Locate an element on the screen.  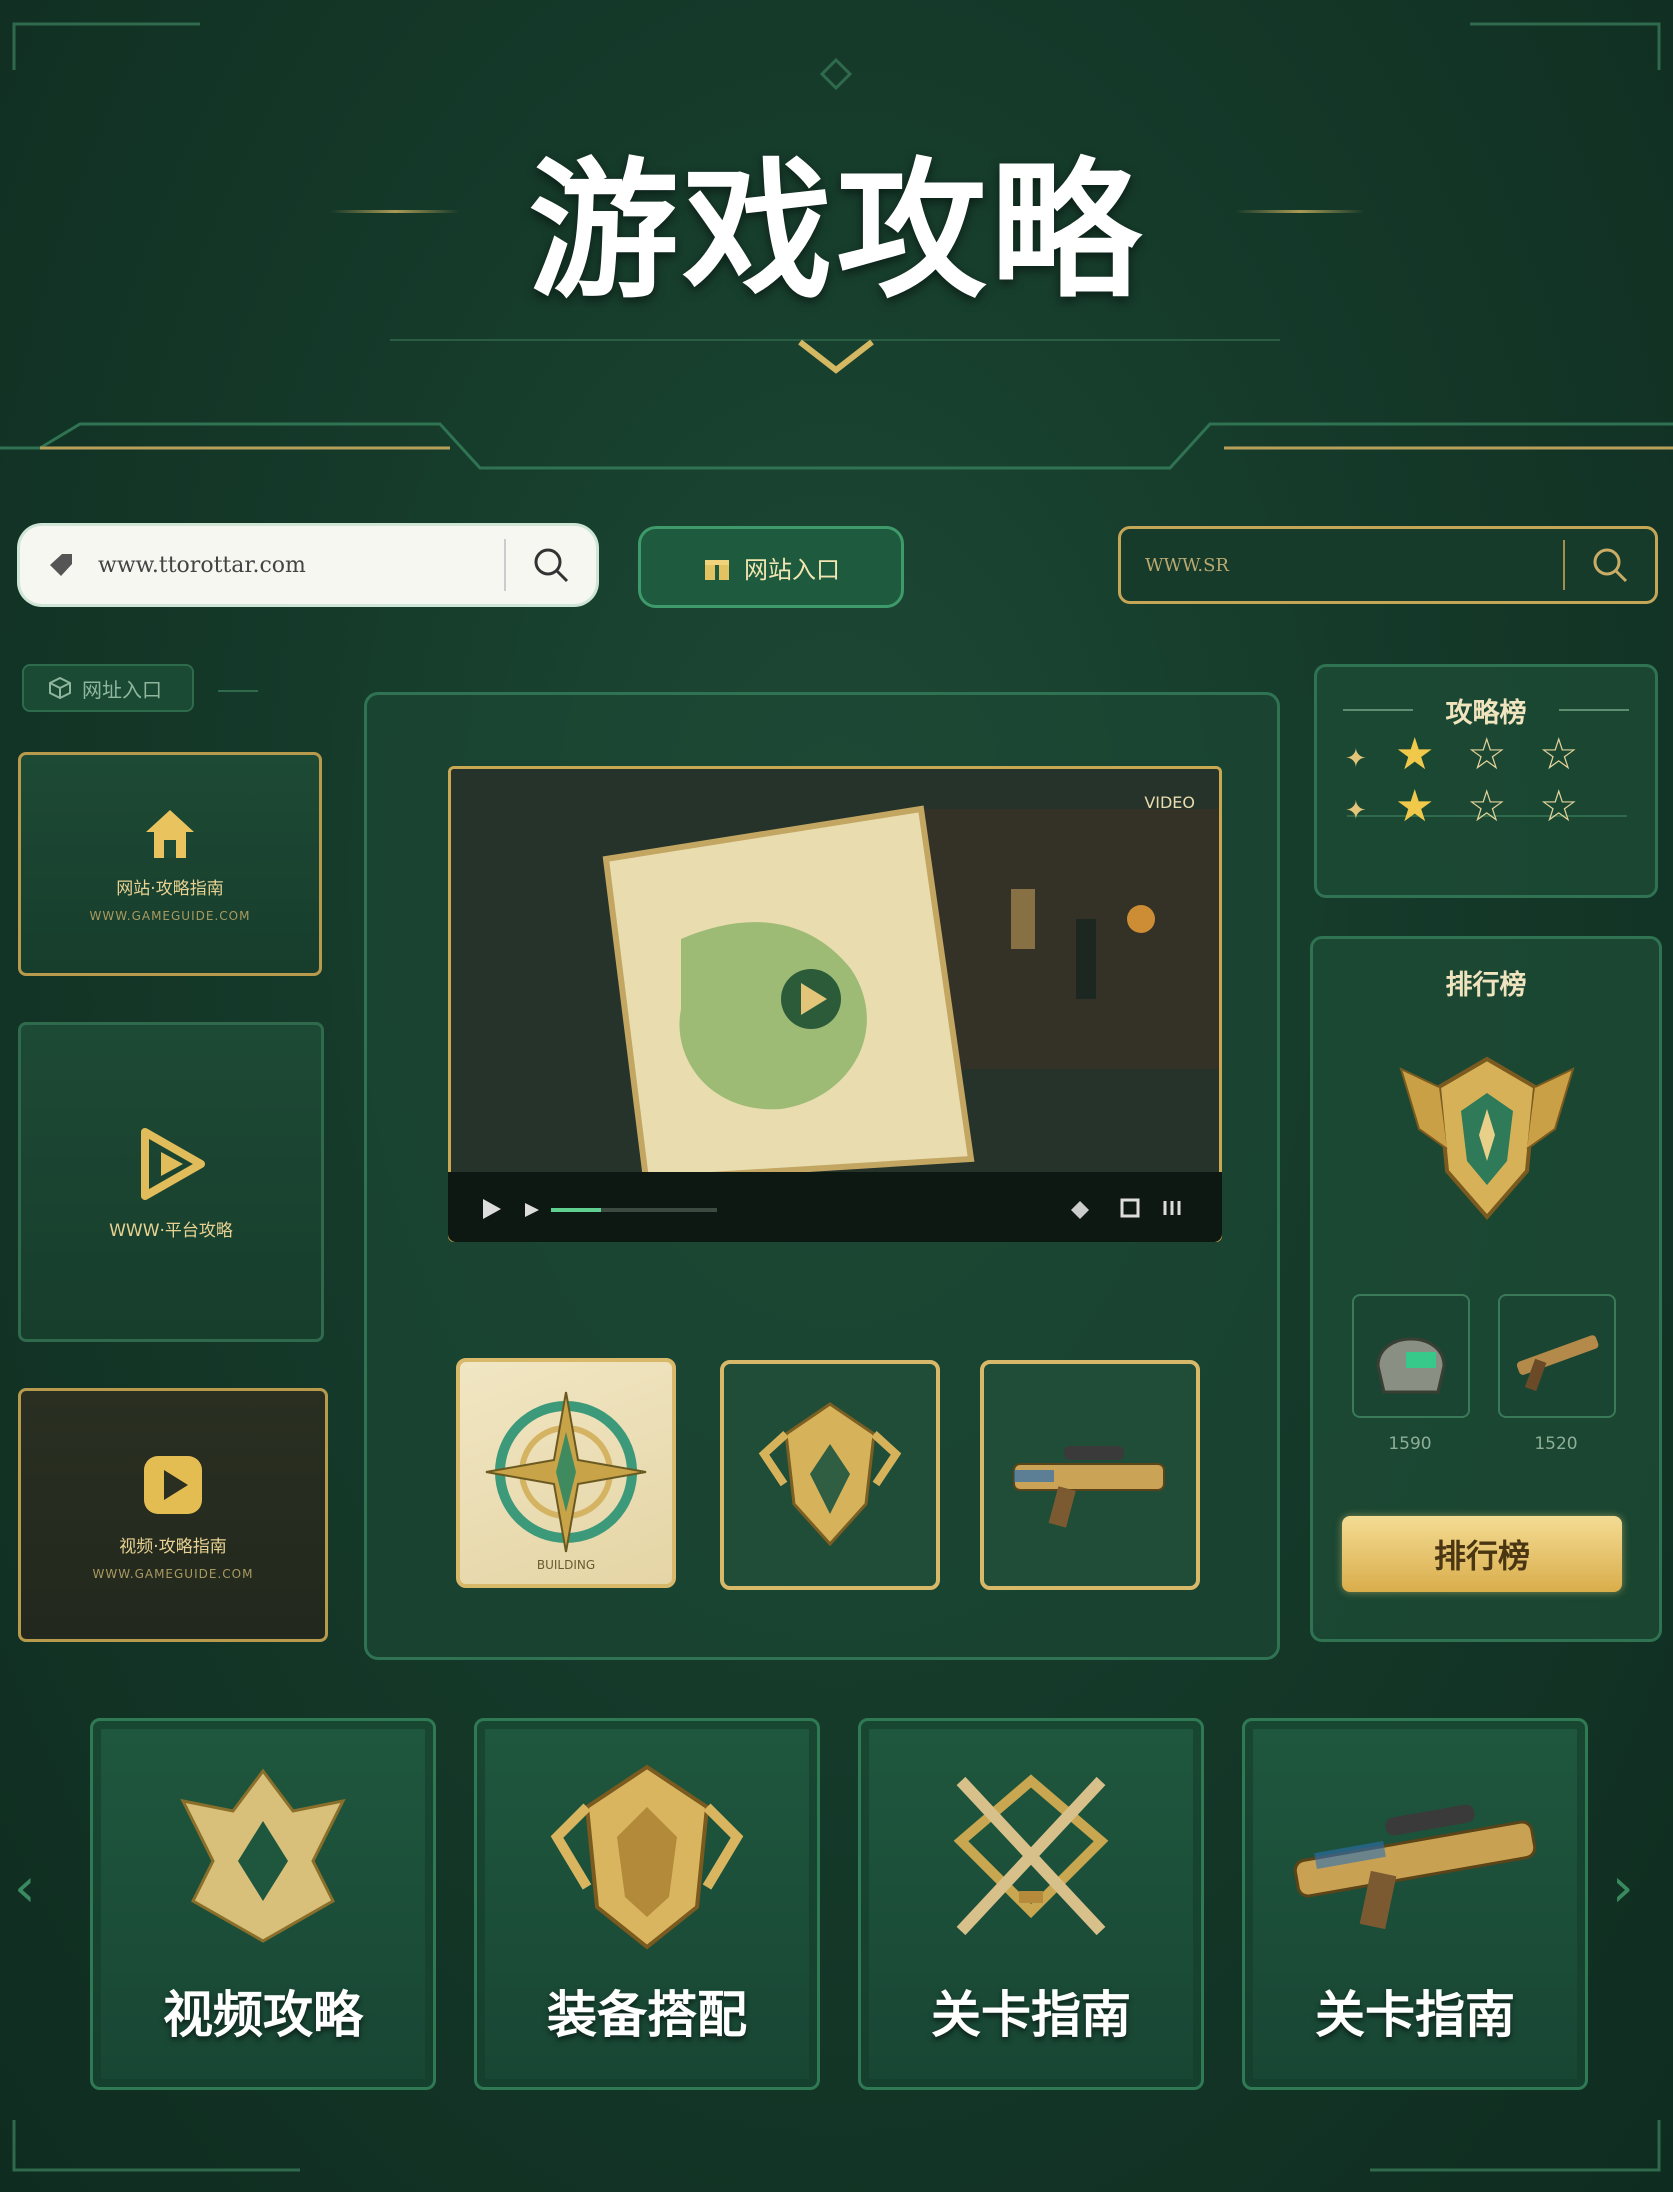
compass-icon is located at coordinates (566, 1472).